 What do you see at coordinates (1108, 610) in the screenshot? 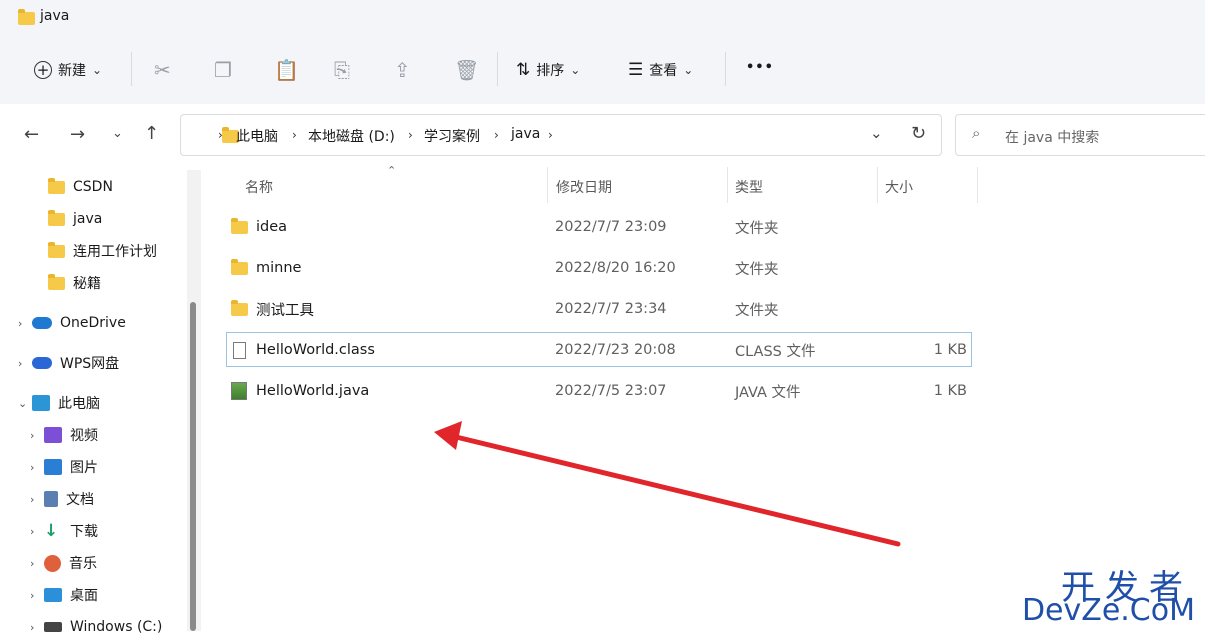
I see `watermark-logo-domain: DevZe.CoM` at bounding box center [1108, 610].